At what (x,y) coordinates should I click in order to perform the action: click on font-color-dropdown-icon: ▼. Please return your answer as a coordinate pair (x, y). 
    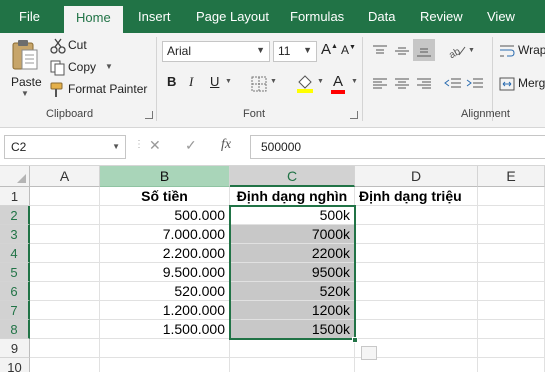
    Looking at the image, I should click on (354, 81).